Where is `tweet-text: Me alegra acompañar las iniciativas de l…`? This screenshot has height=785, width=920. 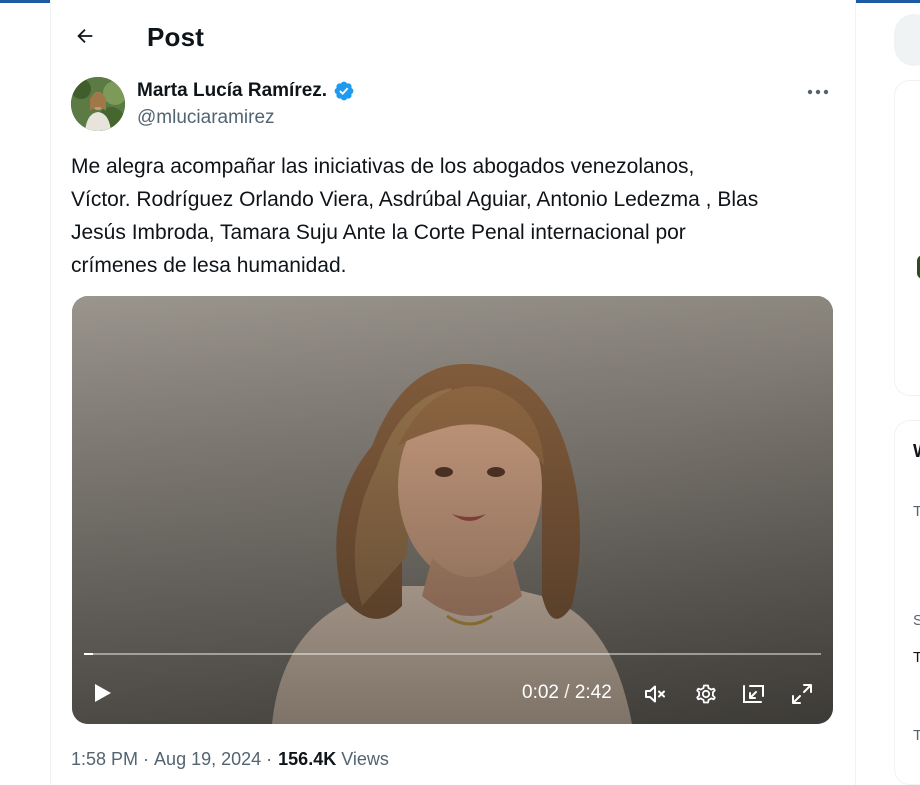 tweet-text: Me alegra acompañar las iniciativas de l… is located at coordinates (456, 216).